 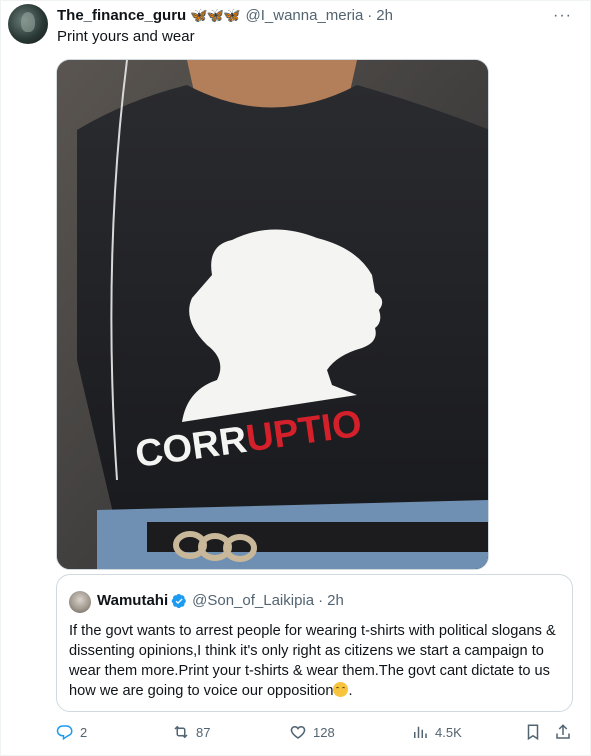 I want to click on reply-button: 2, so click(x=71, y=732).